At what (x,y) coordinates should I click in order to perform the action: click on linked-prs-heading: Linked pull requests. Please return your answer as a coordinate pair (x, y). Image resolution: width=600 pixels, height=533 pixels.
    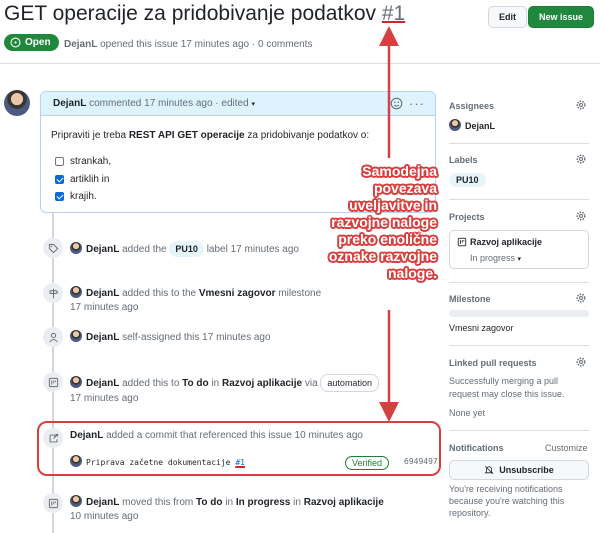
    Looking at the image, I should click on (493, 363).